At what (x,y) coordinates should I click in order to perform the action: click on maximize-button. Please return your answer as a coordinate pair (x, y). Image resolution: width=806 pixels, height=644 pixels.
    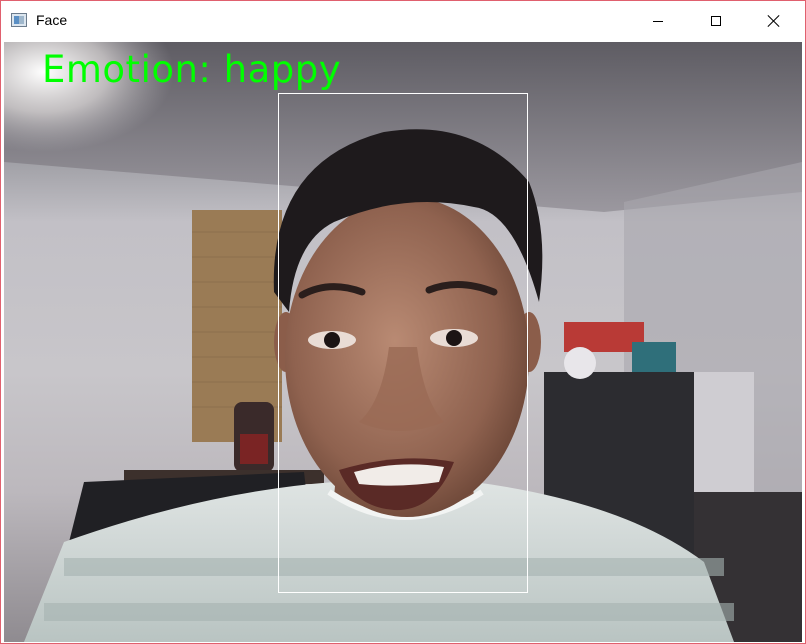
    Looking at the image, I should click on (716, 21).